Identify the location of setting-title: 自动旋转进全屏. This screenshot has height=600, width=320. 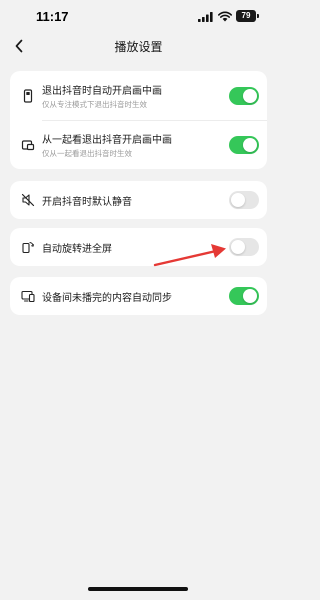
(77, 249).